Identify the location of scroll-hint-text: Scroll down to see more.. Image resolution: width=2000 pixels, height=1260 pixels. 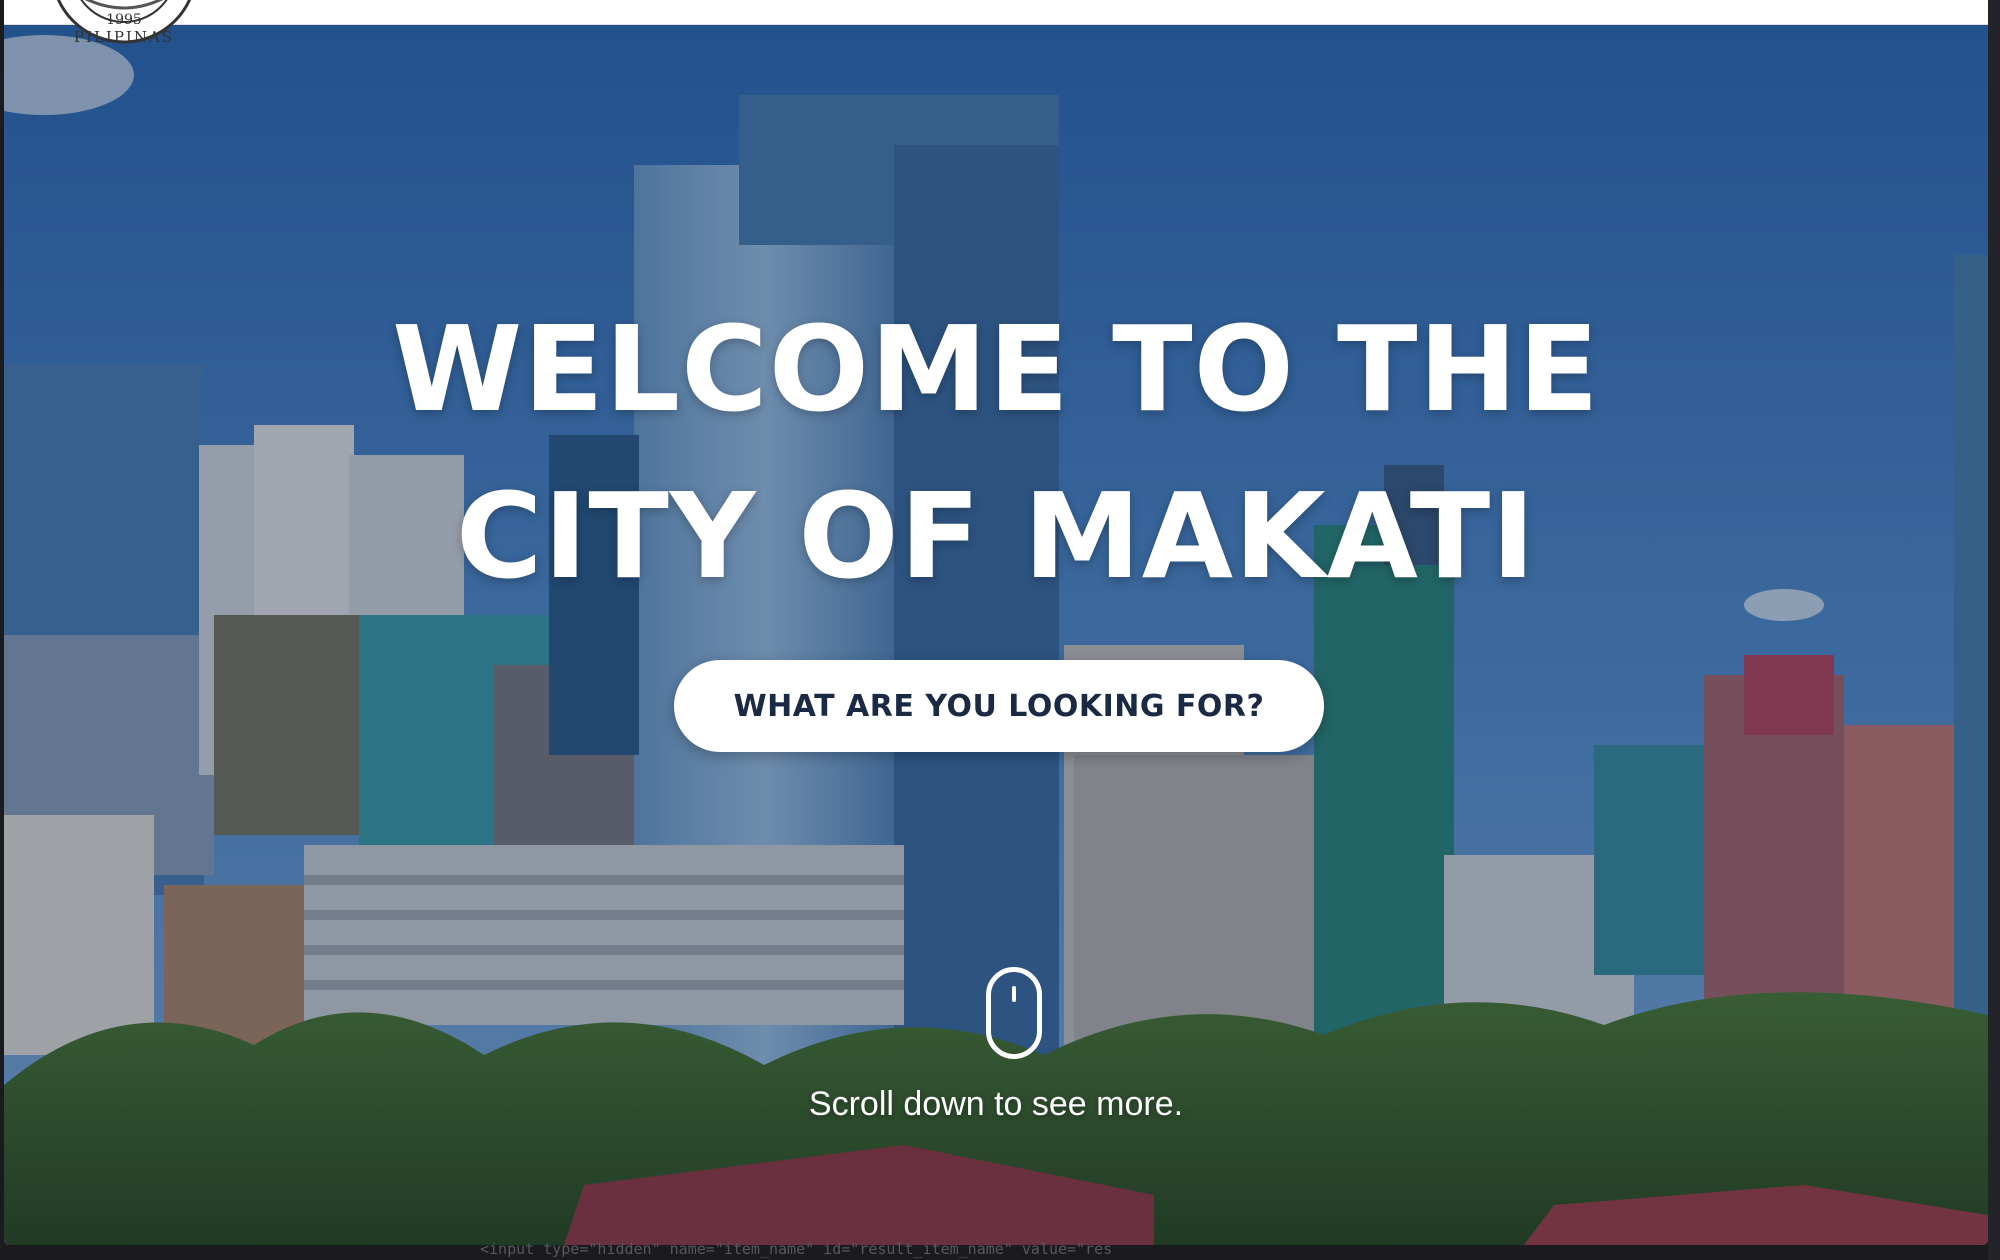
(996, 1104).